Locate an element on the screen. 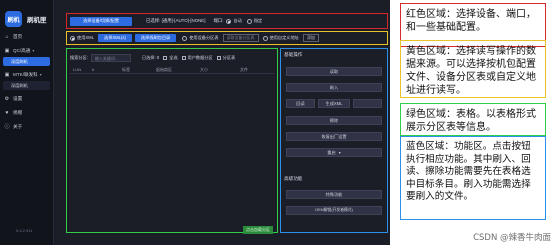  sidebar-item-donate: ♥ 捐赠 is located at coordinates (26, 112).